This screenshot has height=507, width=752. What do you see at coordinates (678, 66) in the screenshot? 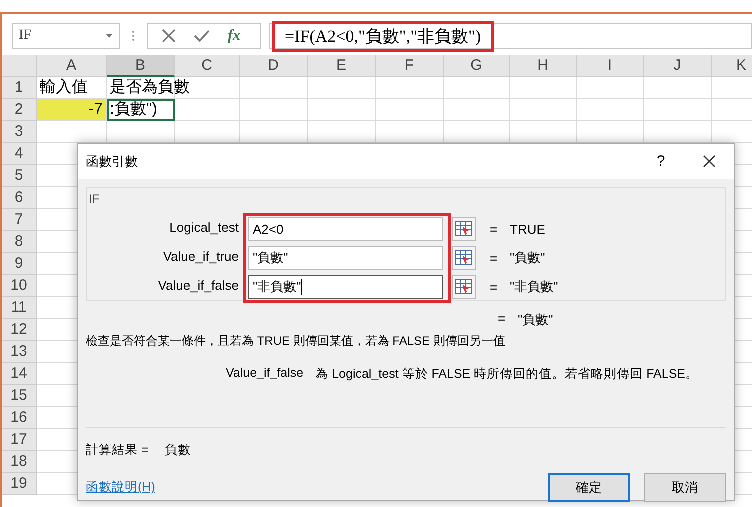
I see `column-header: J` at bounding box center [678, 66].